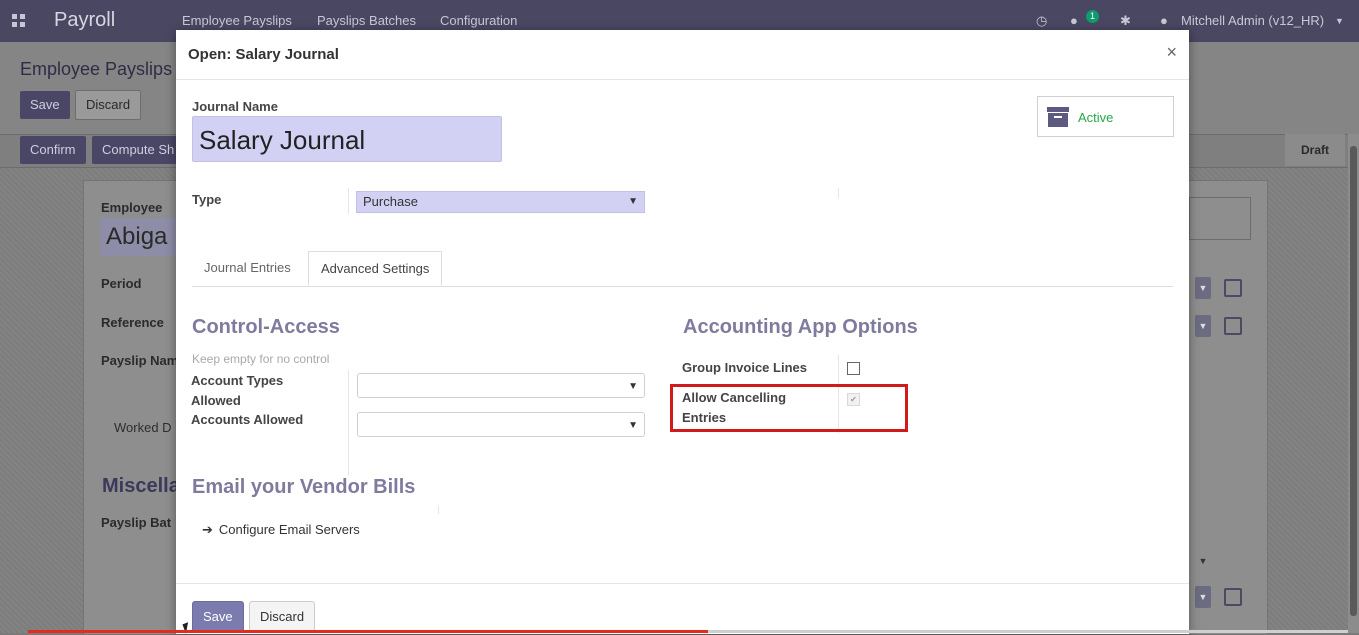 The height and width of the screenshot is (635, 1359). What do you see at coordinates (138, 150) in the screenshot?
I see `compute-sheet-button: Compute Sh` at bounding box center [138, 150].